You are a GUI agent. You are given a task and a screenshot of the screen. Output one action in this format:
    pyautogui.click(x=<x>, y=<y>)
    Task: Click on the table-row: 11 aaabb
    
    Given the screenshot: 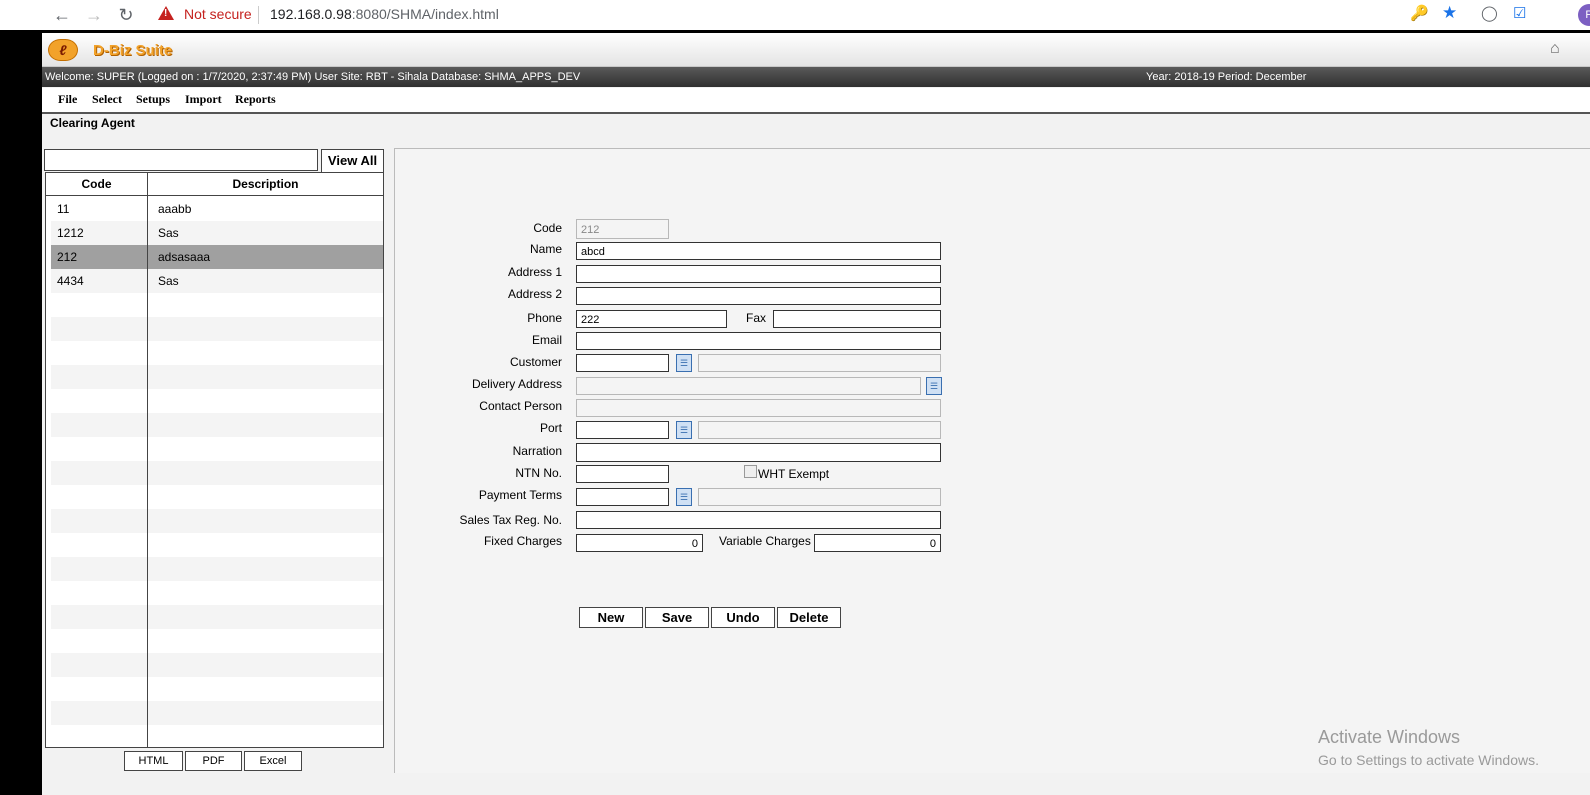 What is the action you would take?
    pyautogui.click(x=217, y=209)
    